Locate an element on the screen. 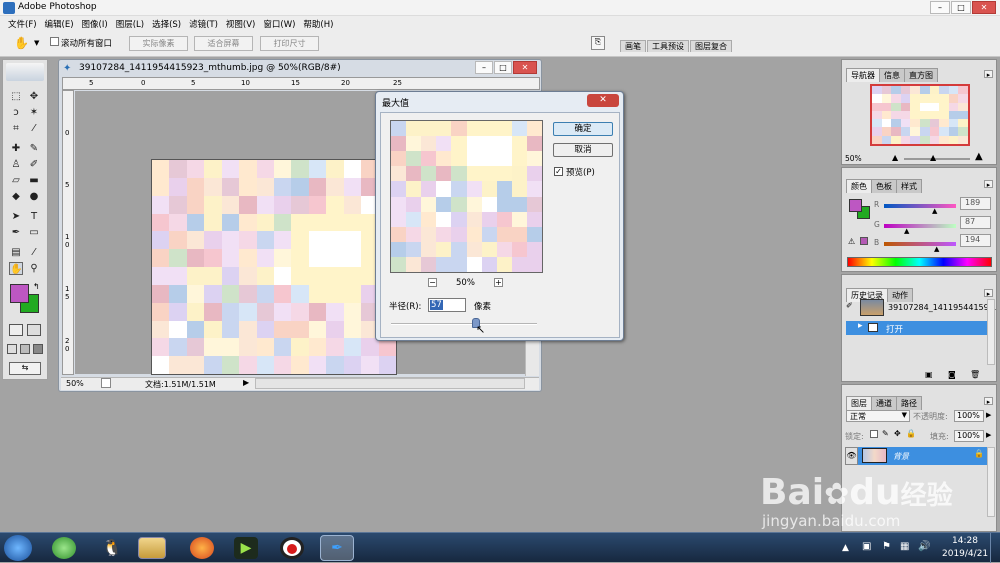 The height and width of the screenshot is (563, 1000). screen-mode-full-menu-icon is located at coordinates (25, 349).